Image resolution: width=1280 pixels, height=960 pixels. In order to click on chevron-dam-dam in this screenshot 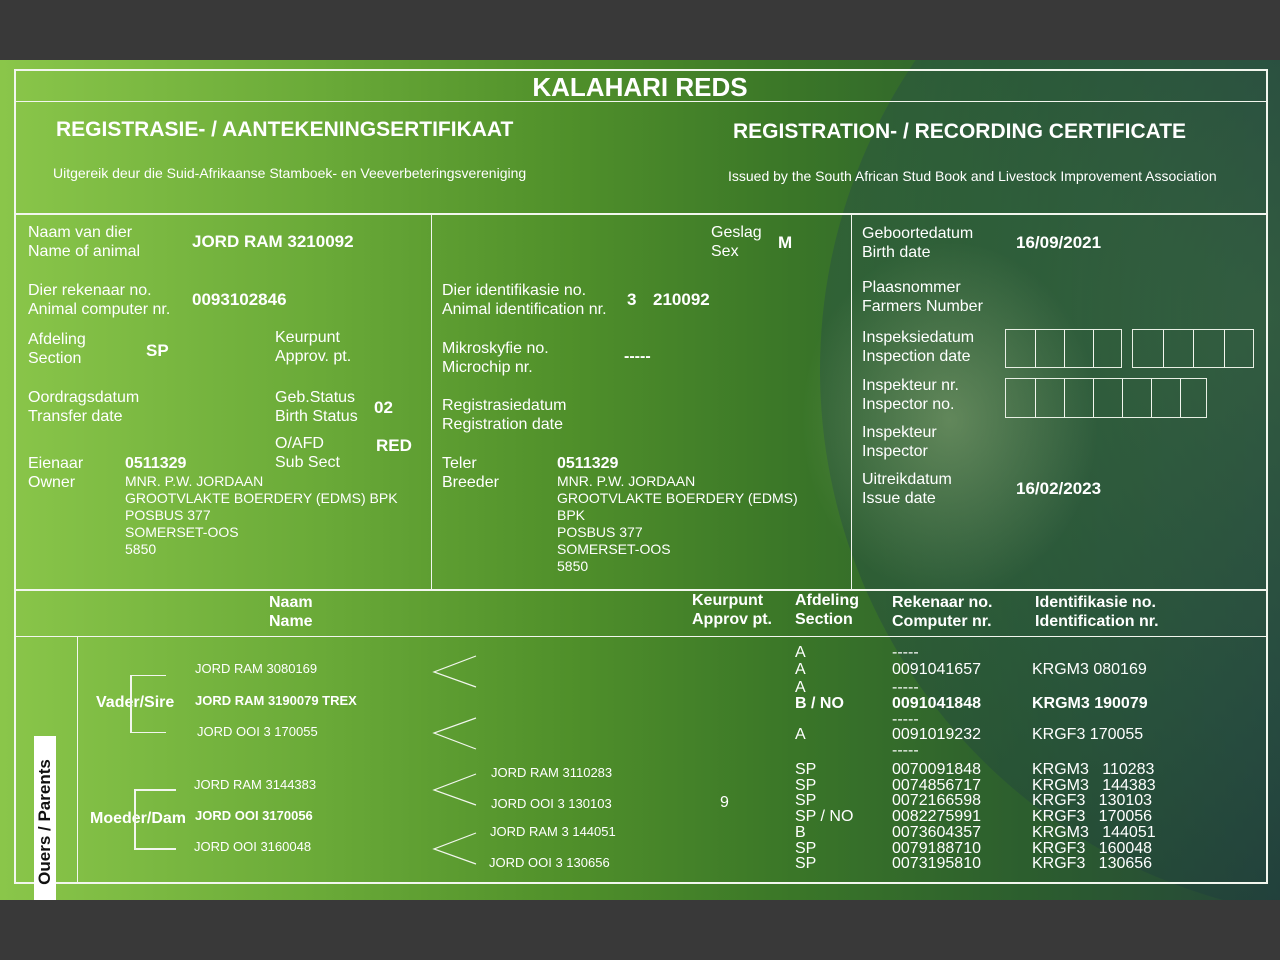, I will do `click(454, 848)`.